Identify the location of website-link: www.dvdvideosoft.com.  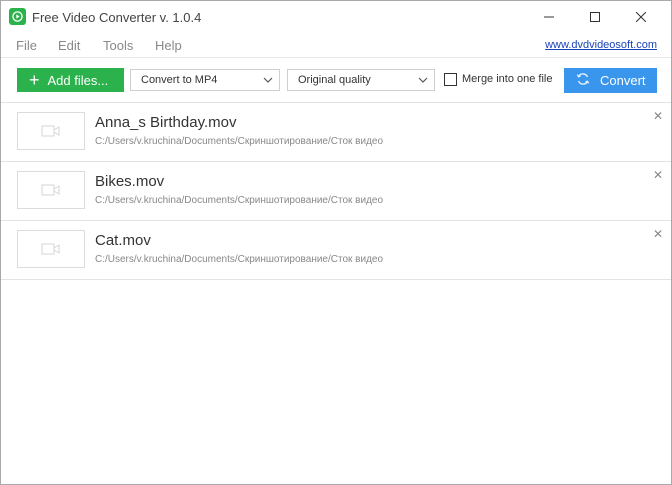
(601, 45).